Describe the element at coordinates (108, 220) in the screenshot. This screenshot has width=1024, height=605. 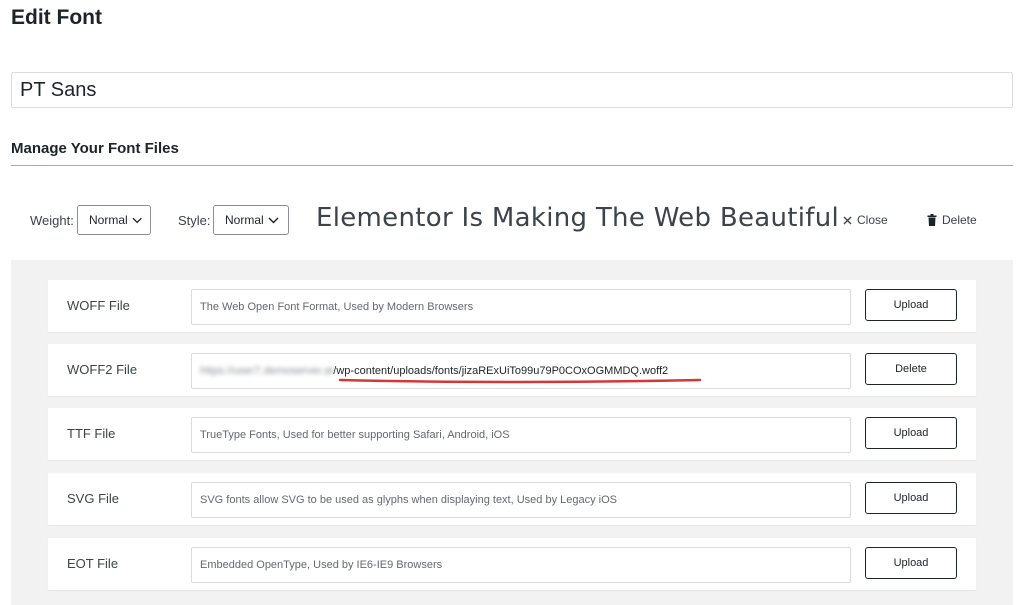
I see `weight-select-value: Normal` at that location.